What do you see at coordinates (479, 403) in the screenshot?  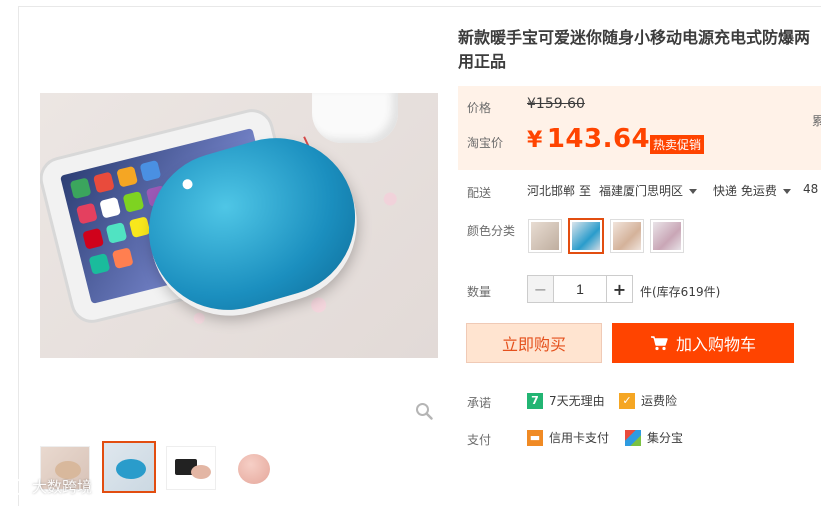 I see `promise-label: 承诺` at bounding box center [479, 403].